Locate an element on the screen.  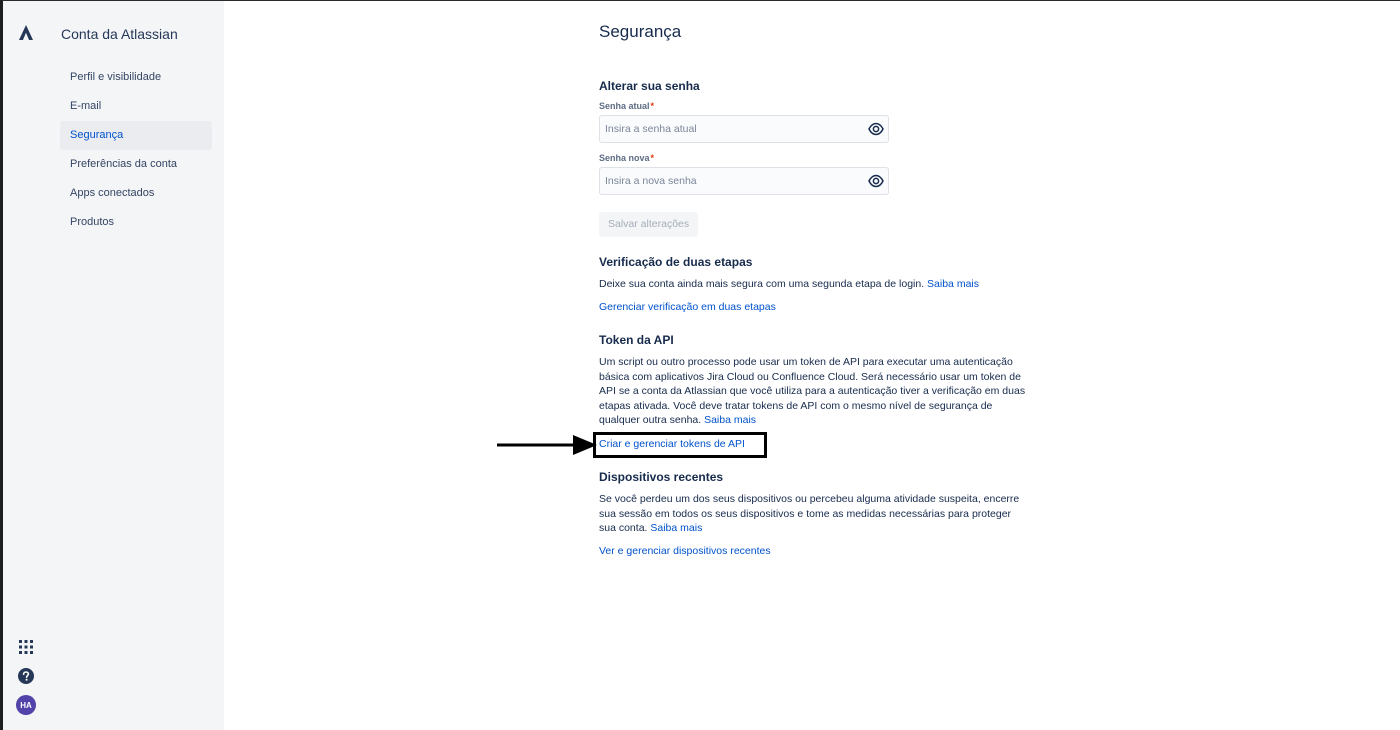
current-password-input is located at coordinates (730, 129).